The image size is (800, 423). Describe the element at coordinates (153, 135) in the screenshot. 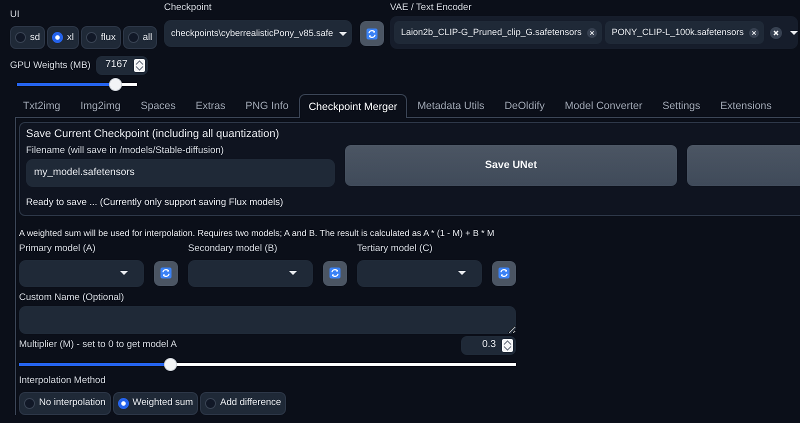

I see `section-title: Save Current Checkpoint (including all quantization)` at that location.